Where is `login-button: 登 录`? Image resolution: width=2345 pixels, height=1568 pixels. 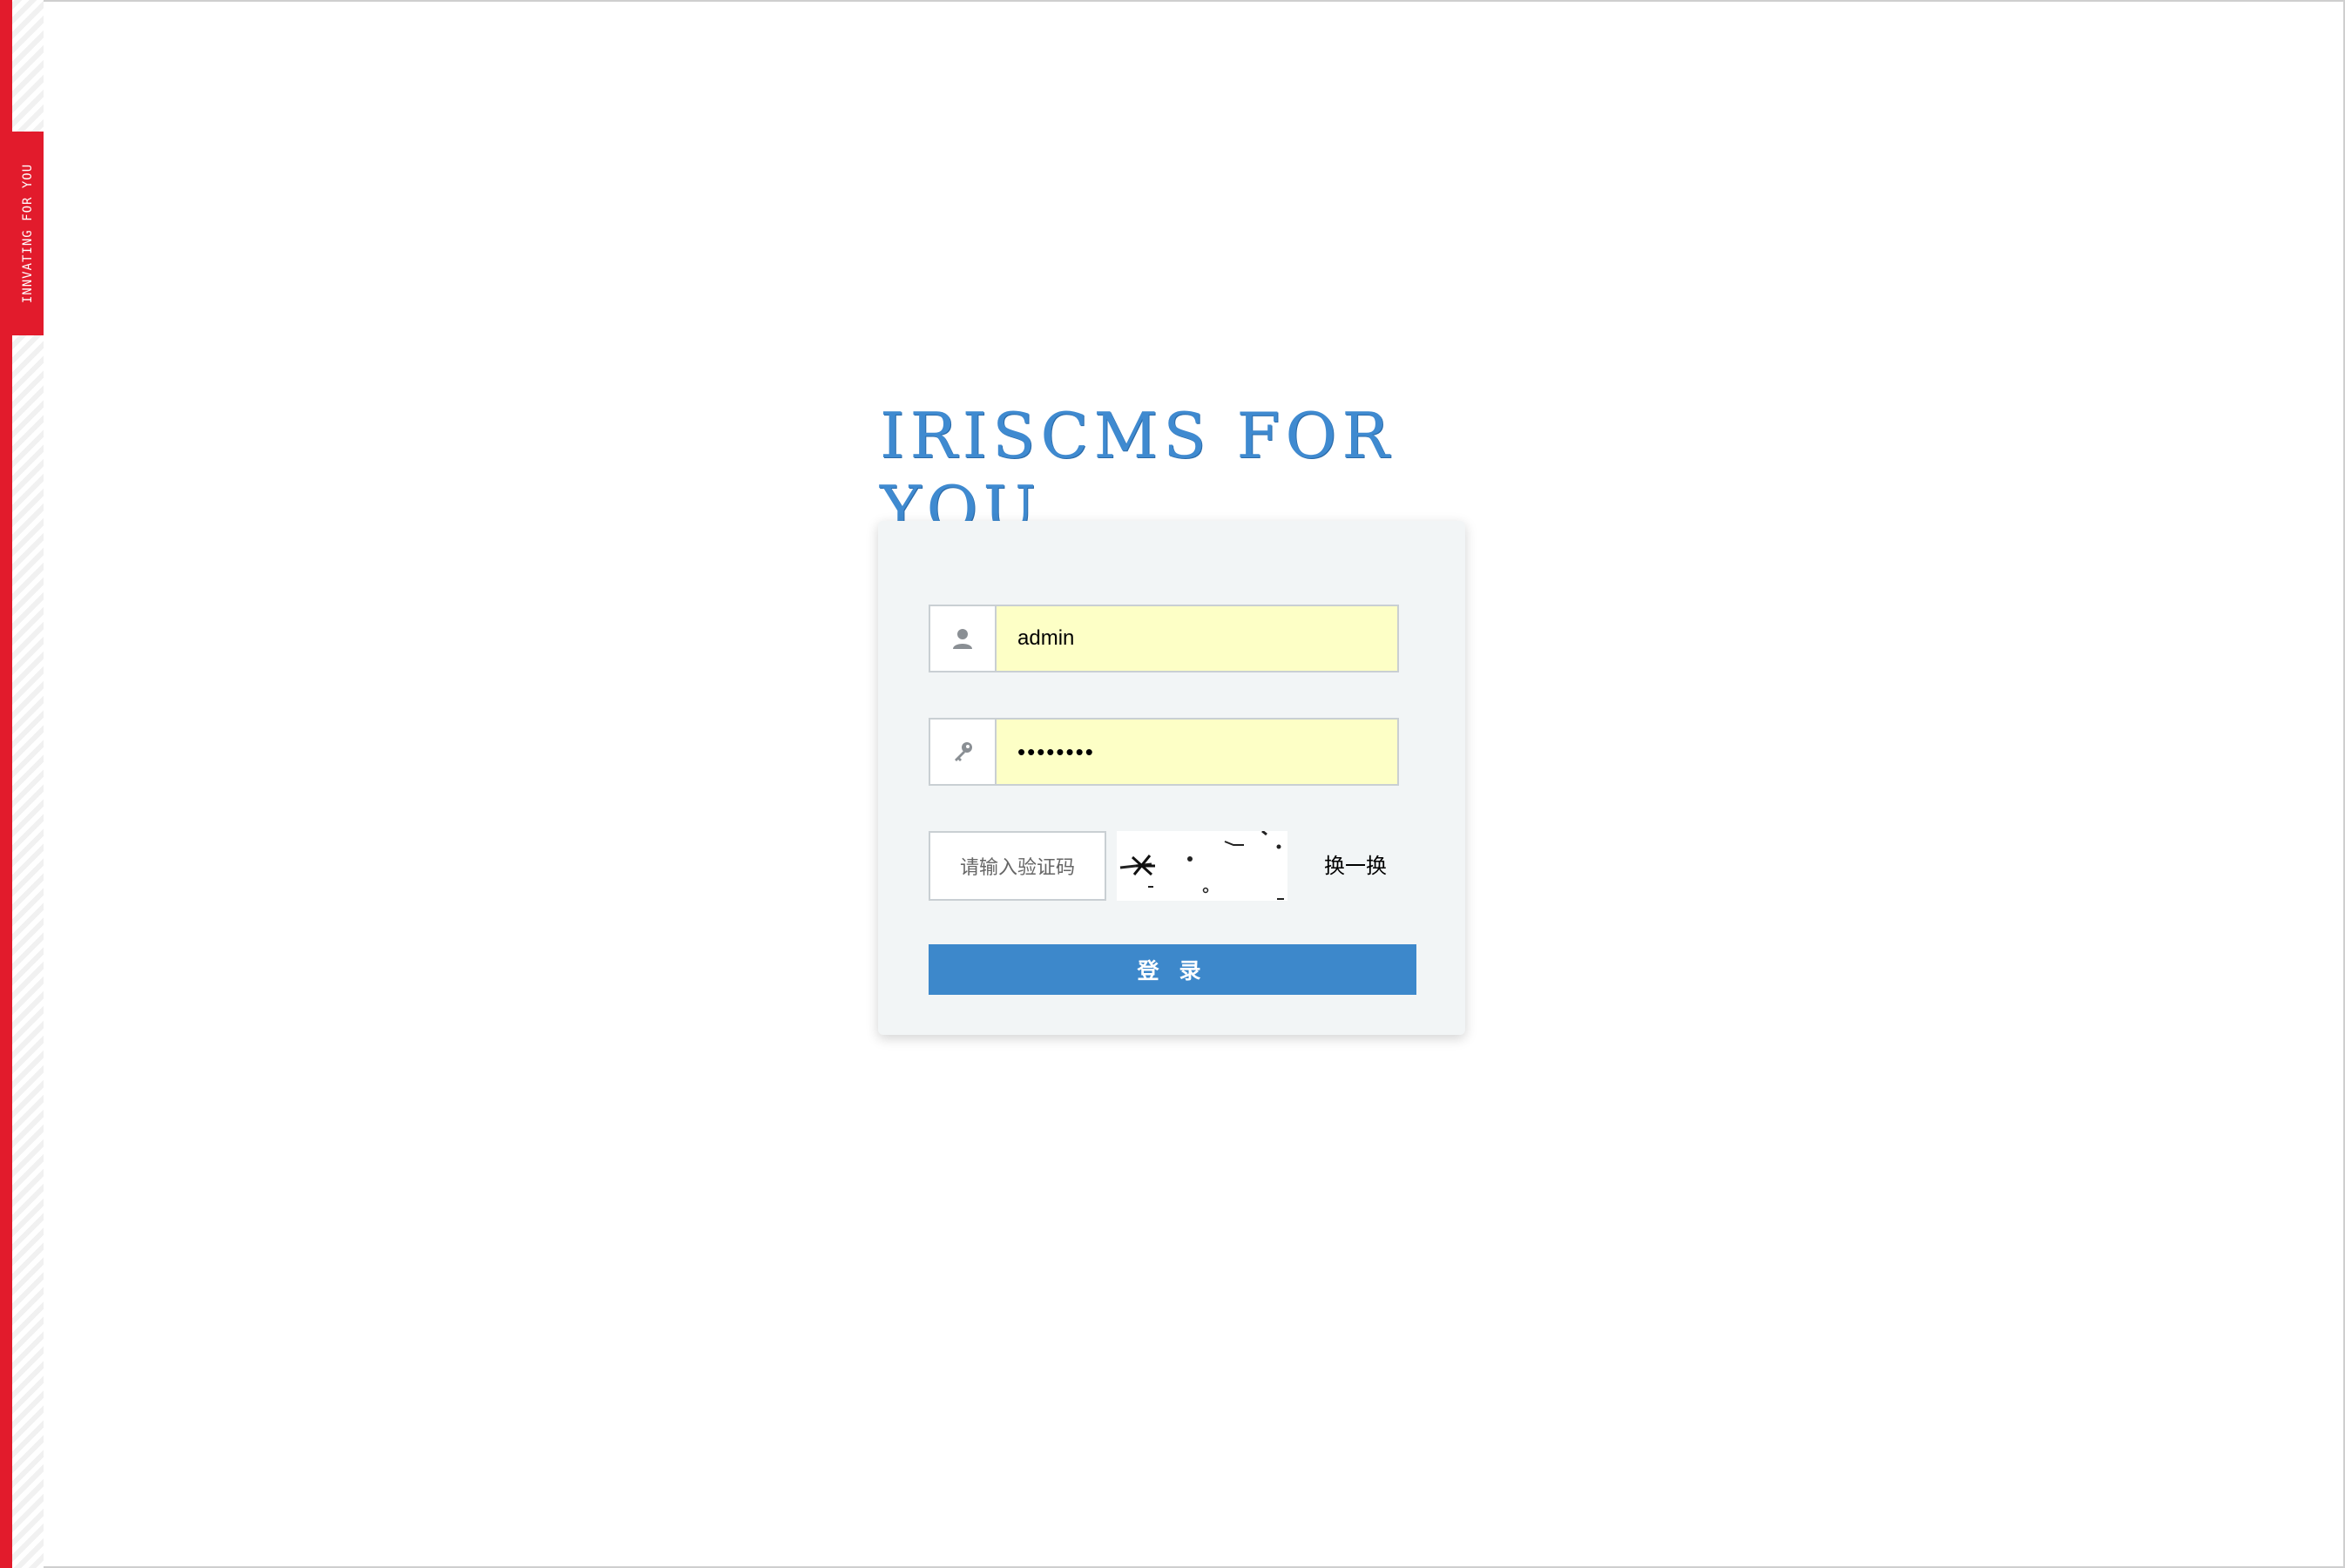 login-button: 登 录 is located at coordinates (1172, 969).